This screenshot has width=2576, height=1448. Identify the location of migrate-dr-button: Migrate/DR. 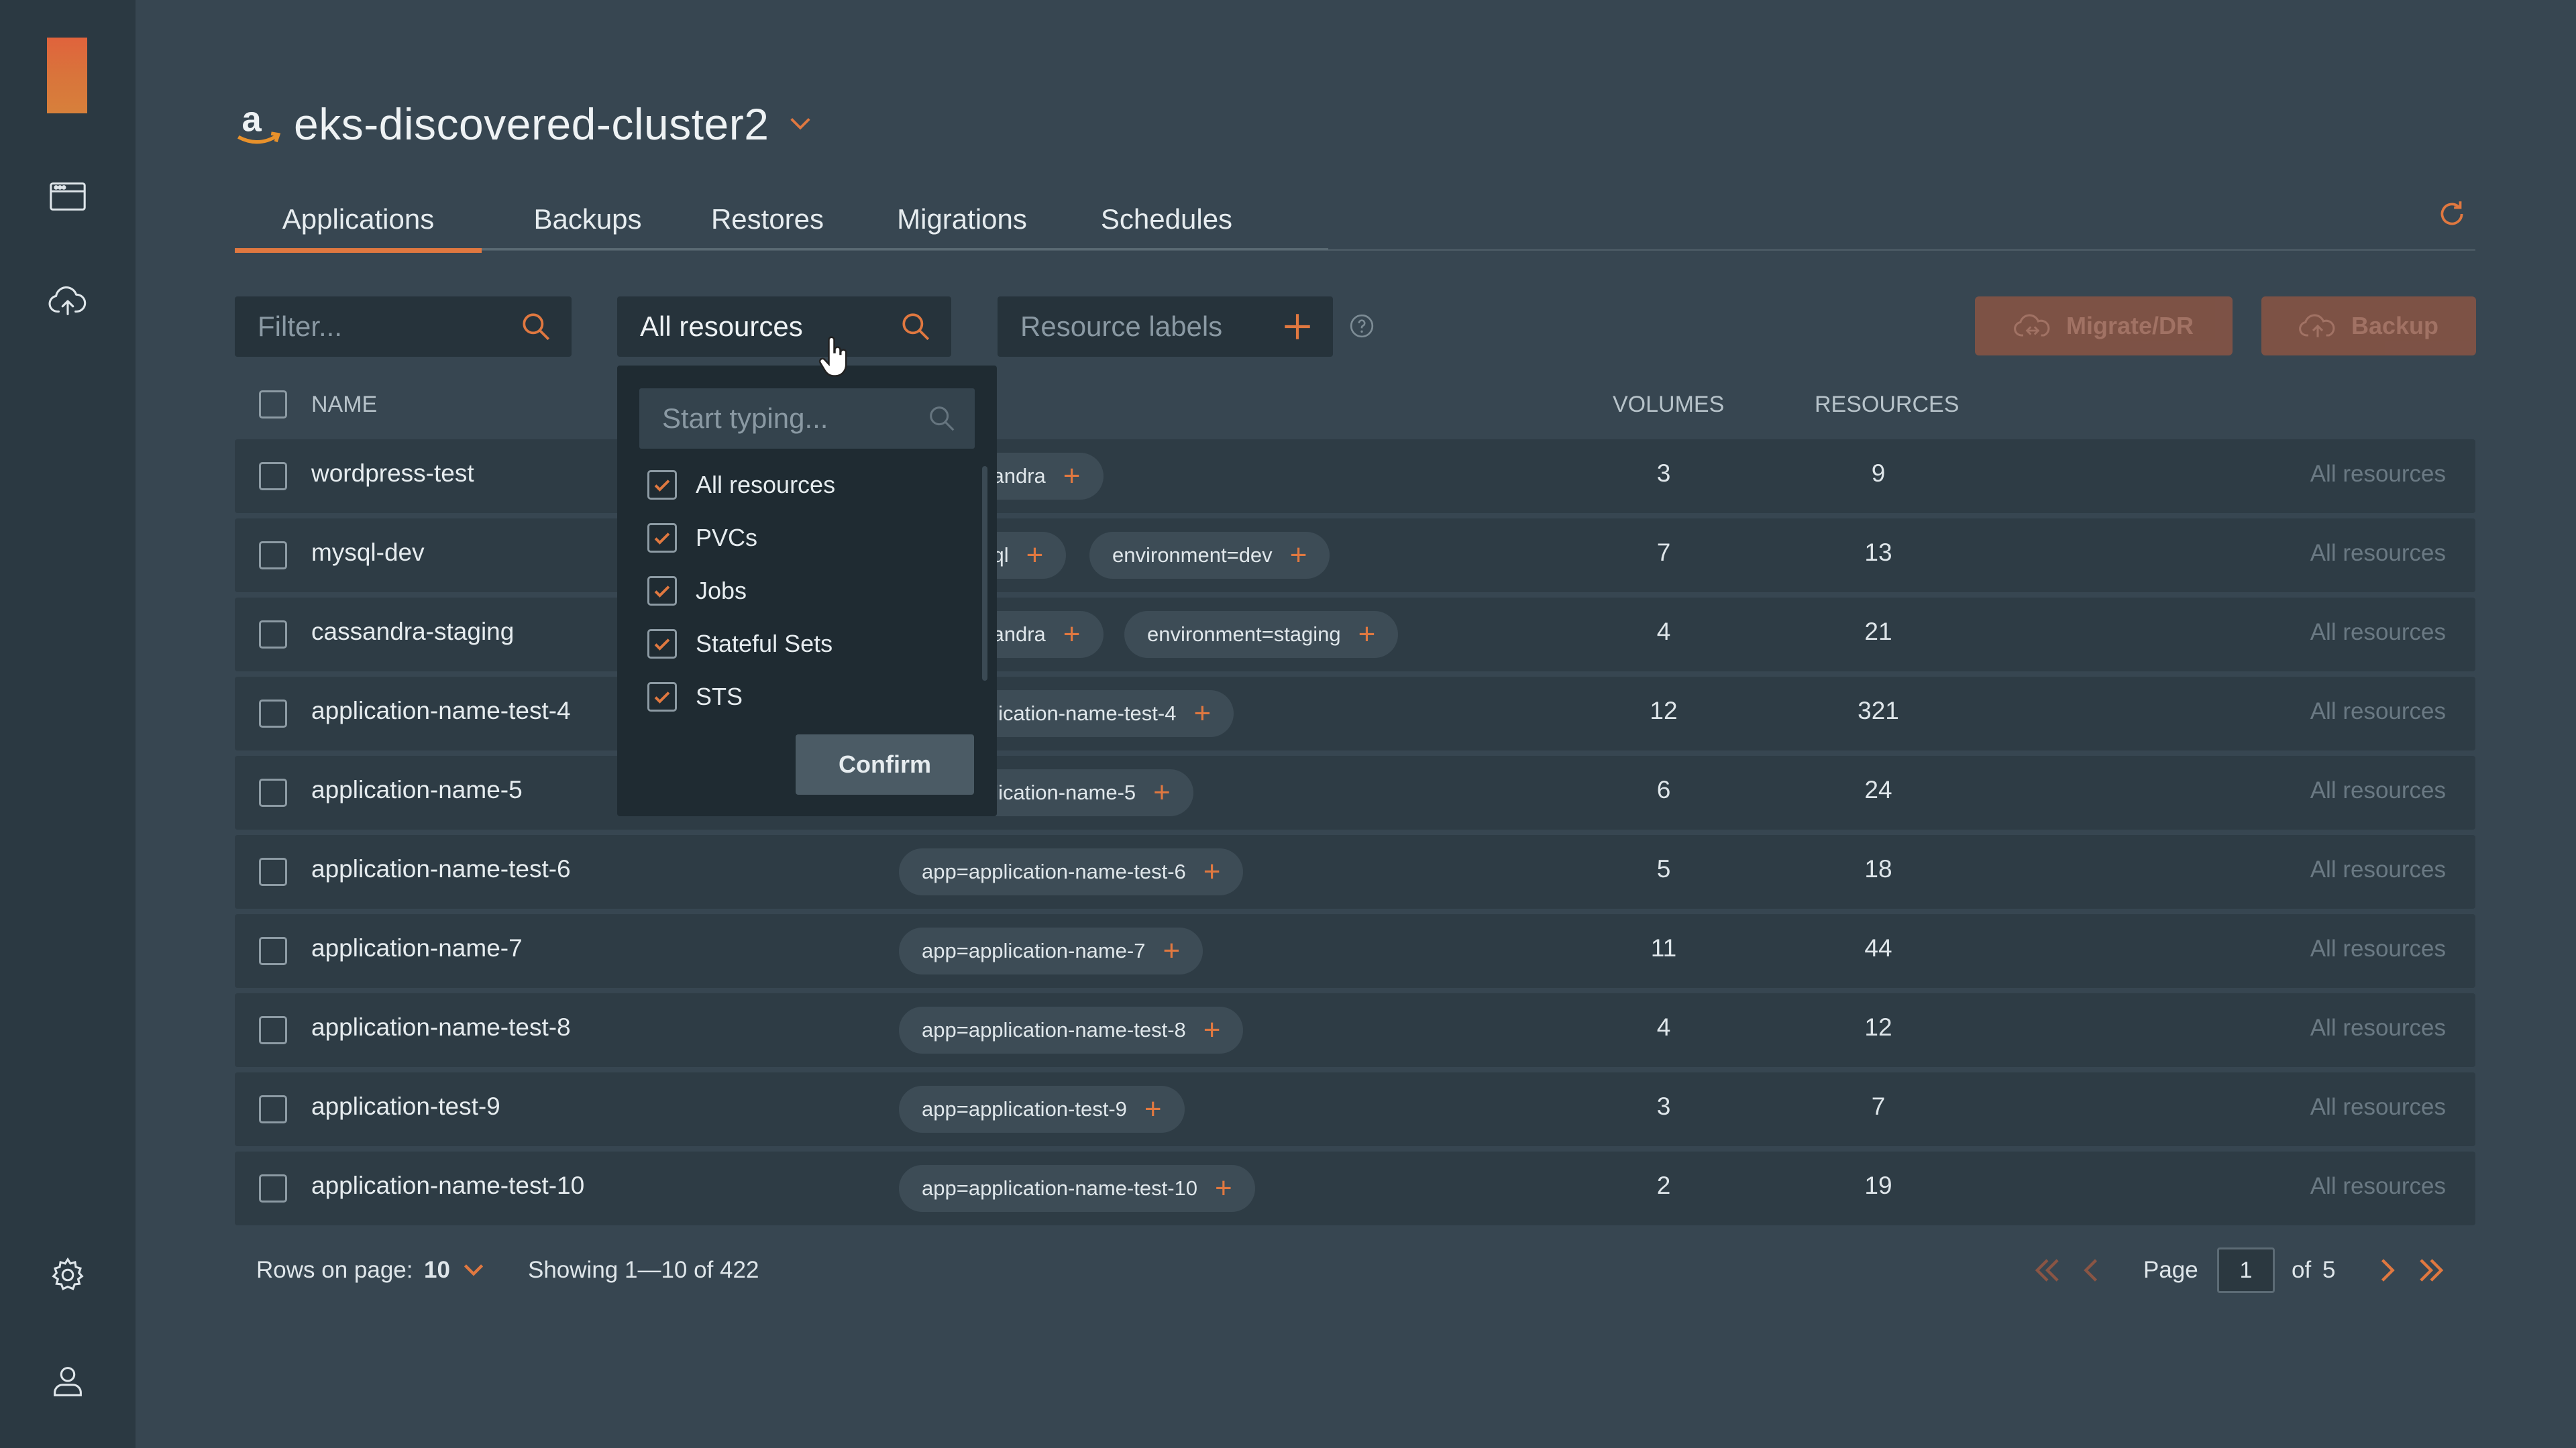
(2104, 325).